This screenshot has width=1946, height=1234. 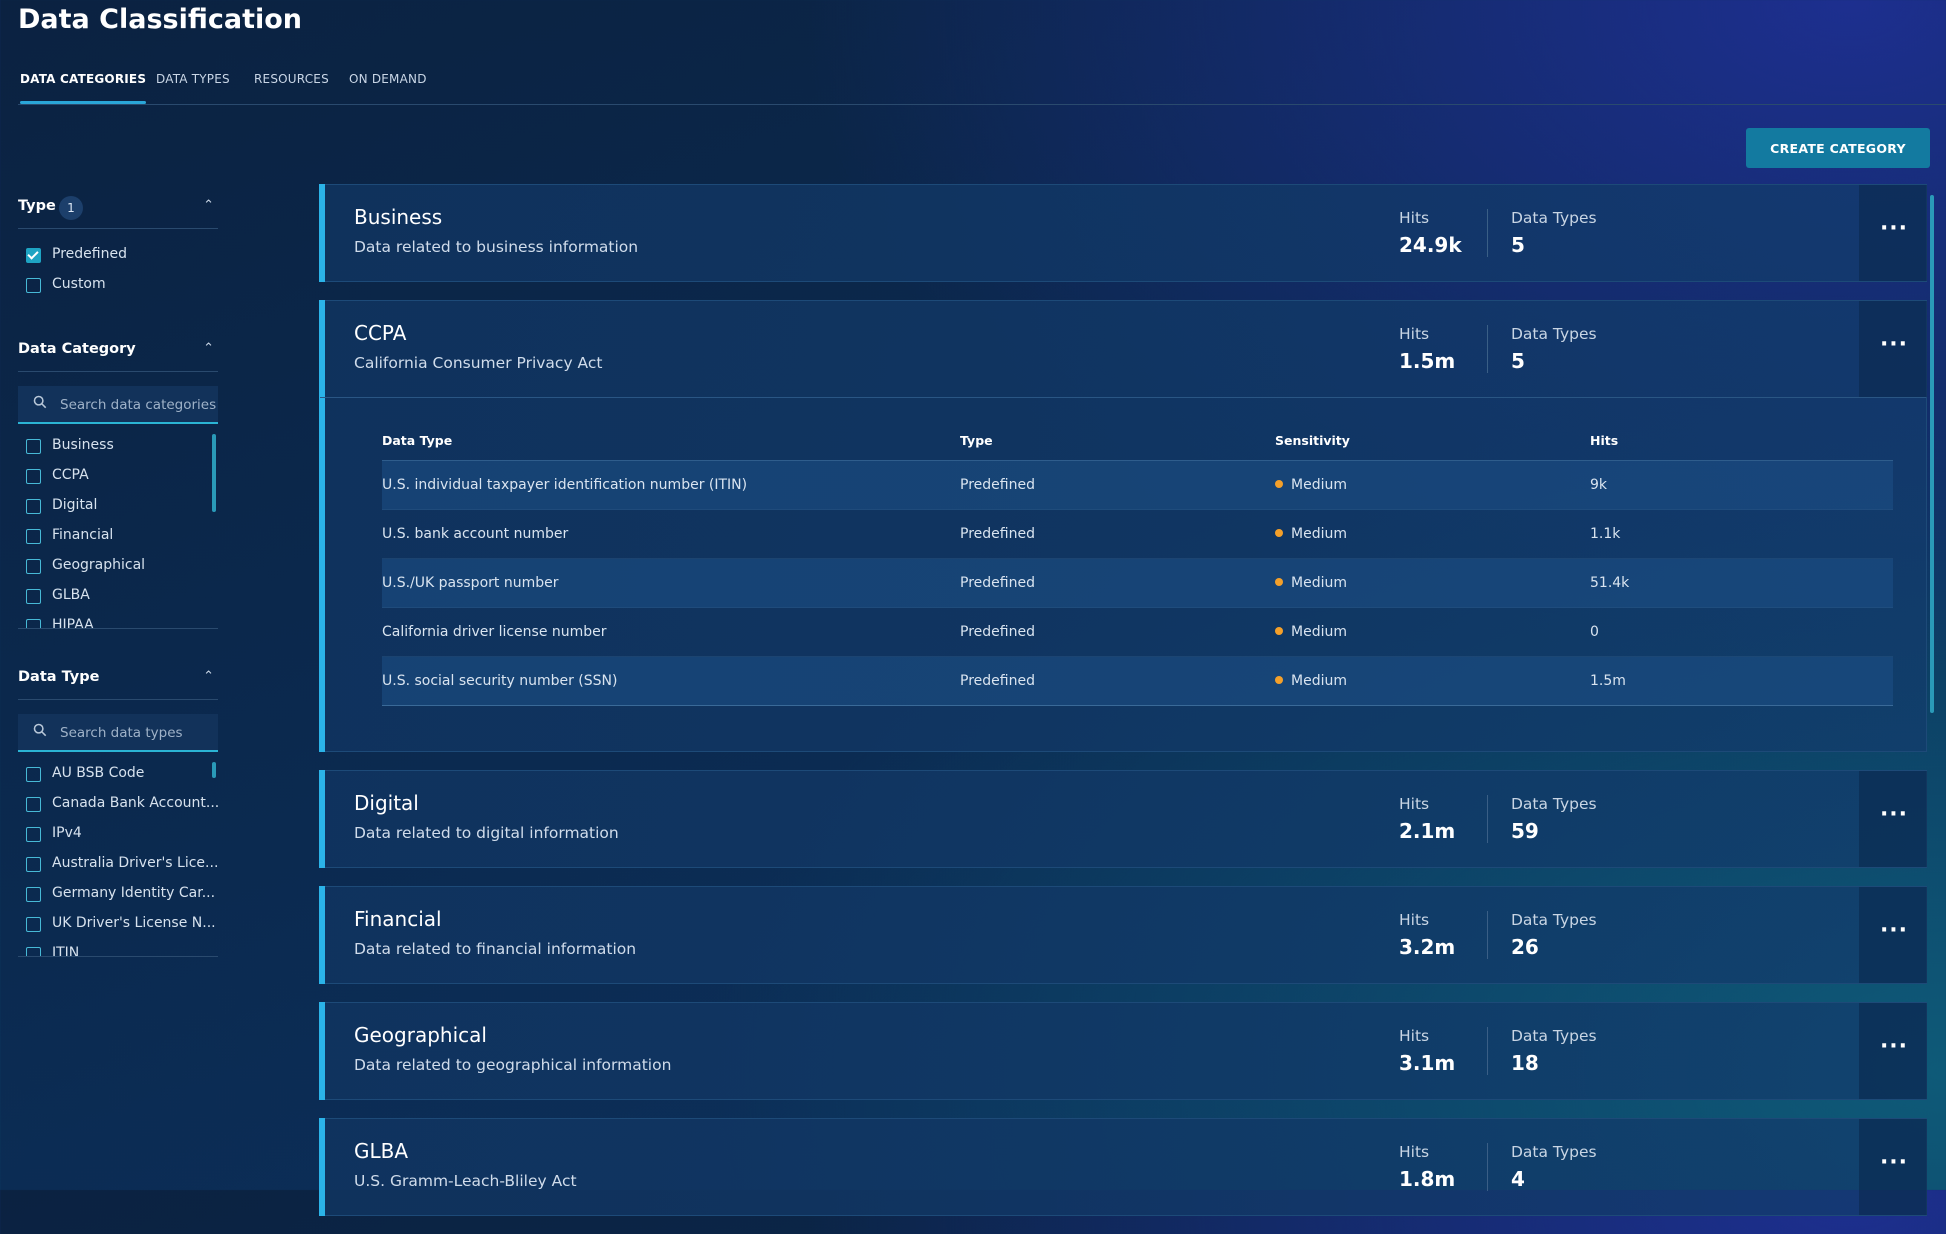 What do you see at coordinates (118, 567) in the screenshot?
I see `category-option-geographical: Geographical` at bounding box center [118, 567].